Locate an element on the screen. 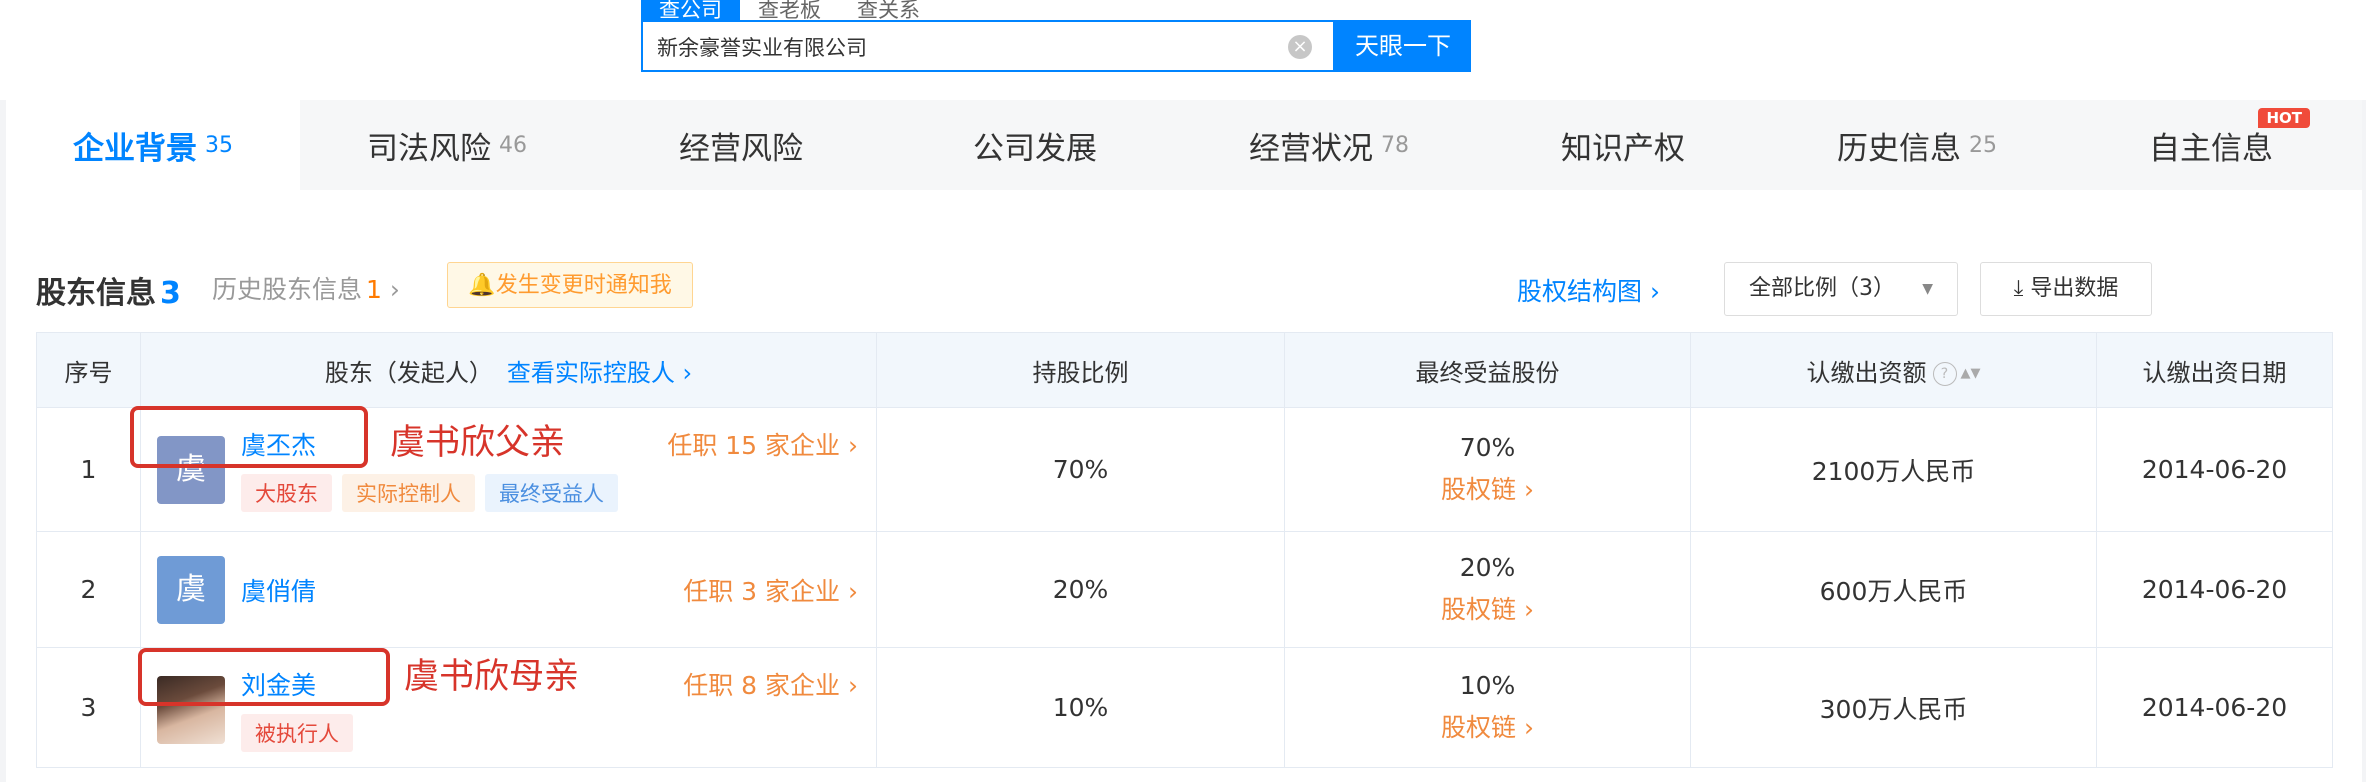 The height and width of the screenshot is (782, 2366). nav-tab-label: 历史信息 is located at coordinates (1899, 148).